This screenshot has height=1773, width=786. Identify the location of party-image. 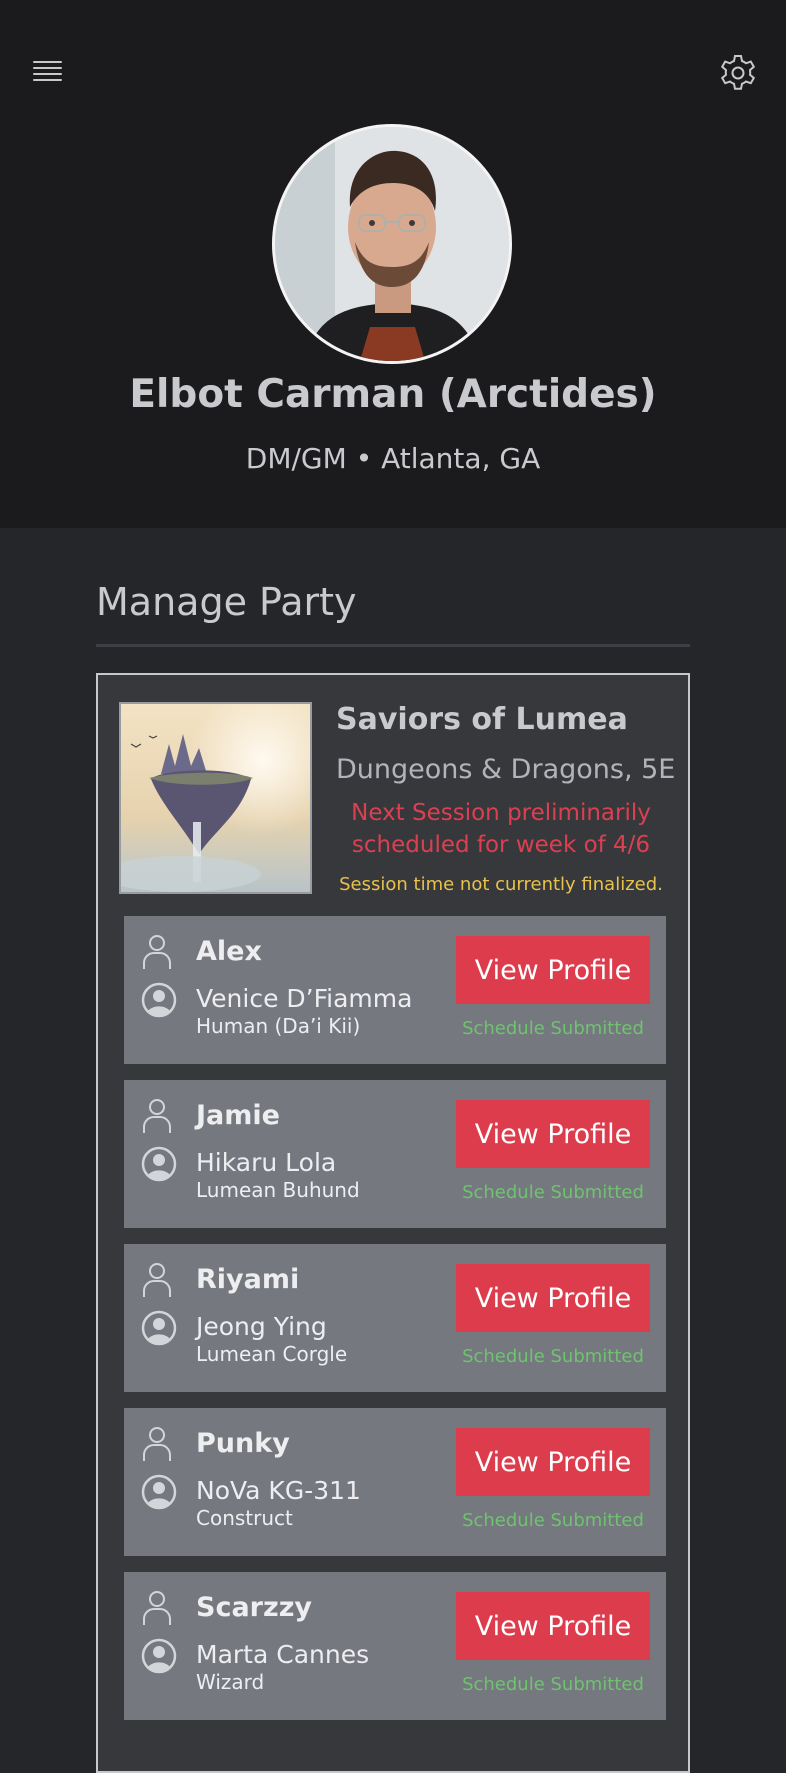
(215, 798).